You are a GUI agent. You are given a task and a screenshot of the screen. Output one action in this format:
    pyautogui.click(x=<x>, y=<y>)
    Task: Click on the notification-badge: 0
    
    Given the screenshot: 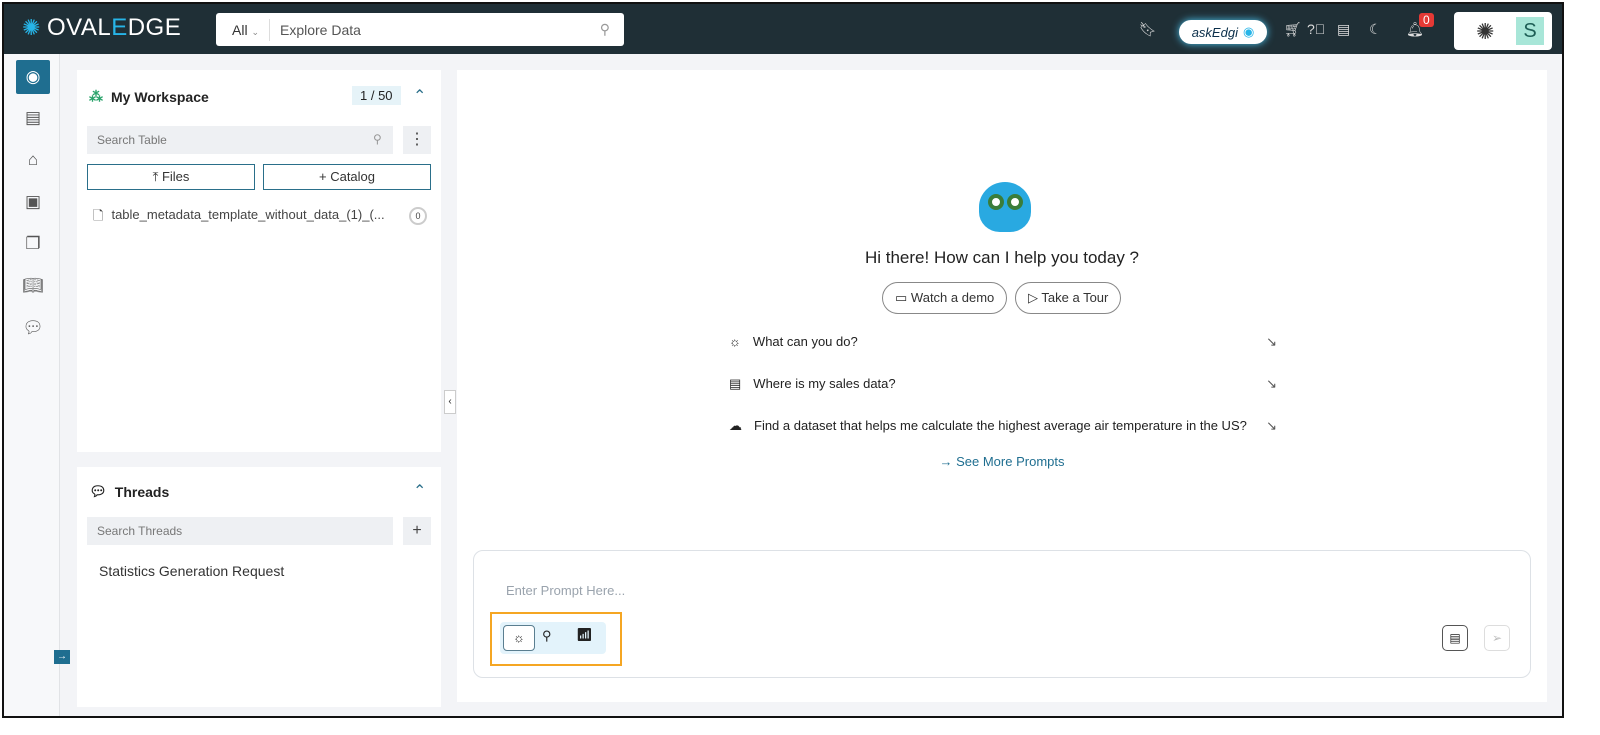 What is the action you would take?
    pyautogui.click(x=1426, y=20)
    